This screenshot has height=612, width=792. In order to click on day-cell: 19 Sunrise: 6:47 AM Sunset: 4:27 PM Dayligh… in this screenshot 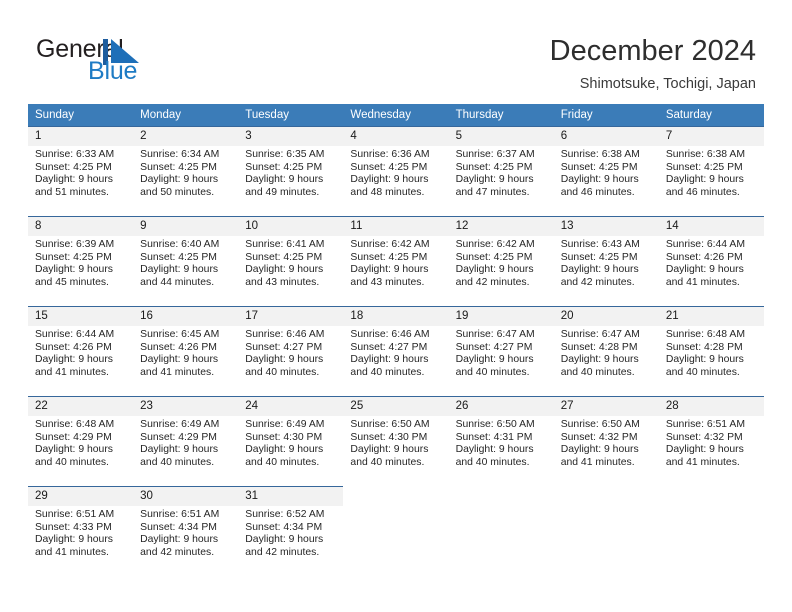, I will do `click(501, 351)`.